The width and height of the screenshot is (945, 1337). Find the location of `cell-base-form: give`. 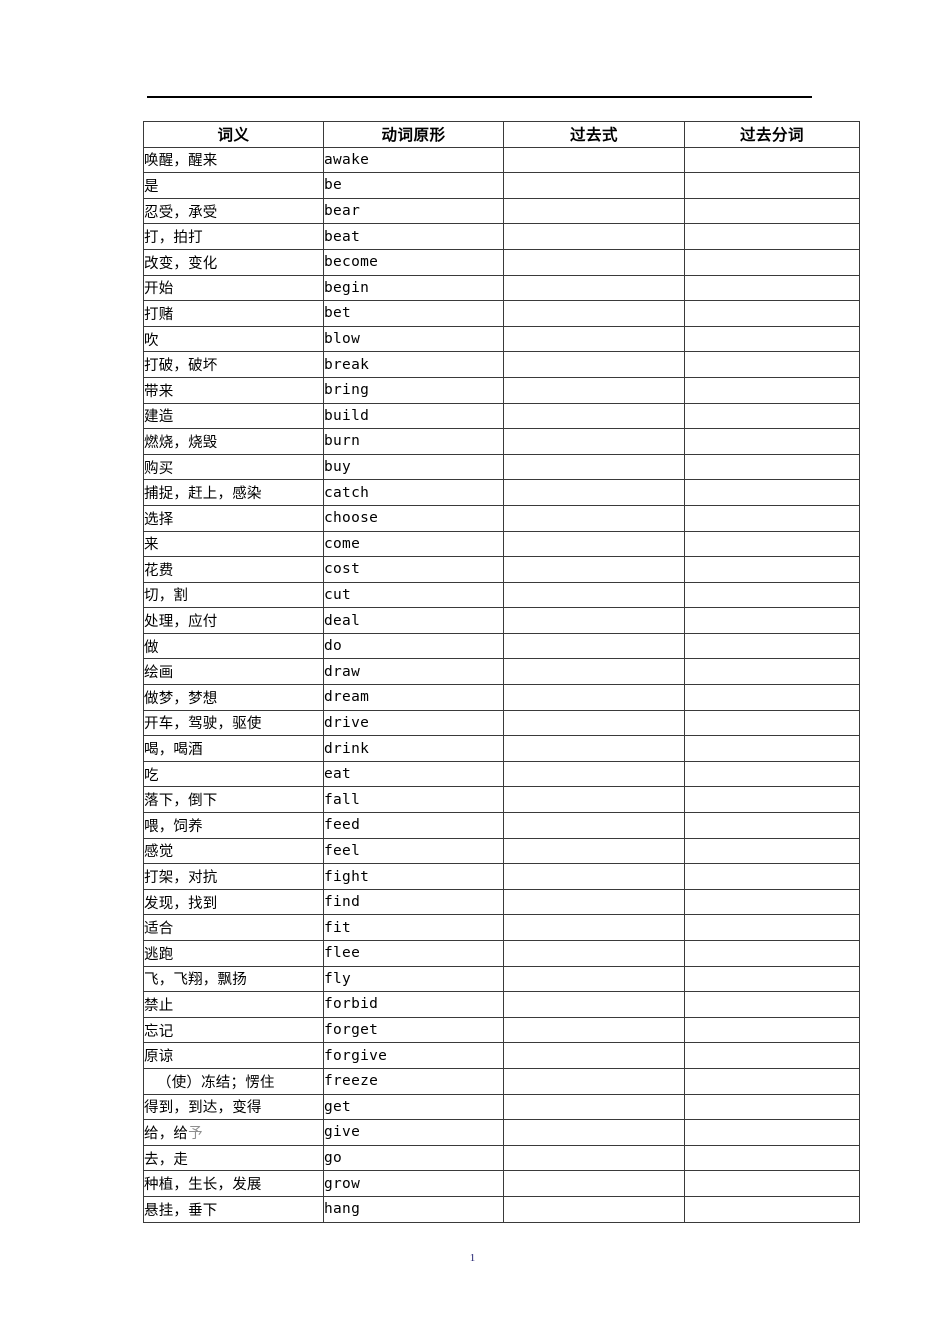

cell-base-form: give is located at coordinates (413, 1132).